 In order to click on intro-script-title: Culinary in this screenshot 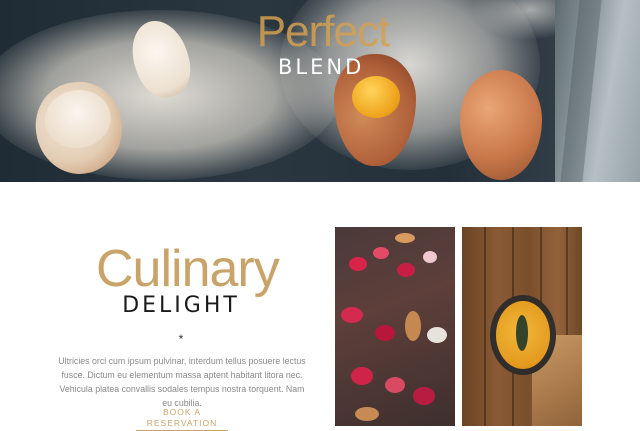, I will do `click(188, 269)`.